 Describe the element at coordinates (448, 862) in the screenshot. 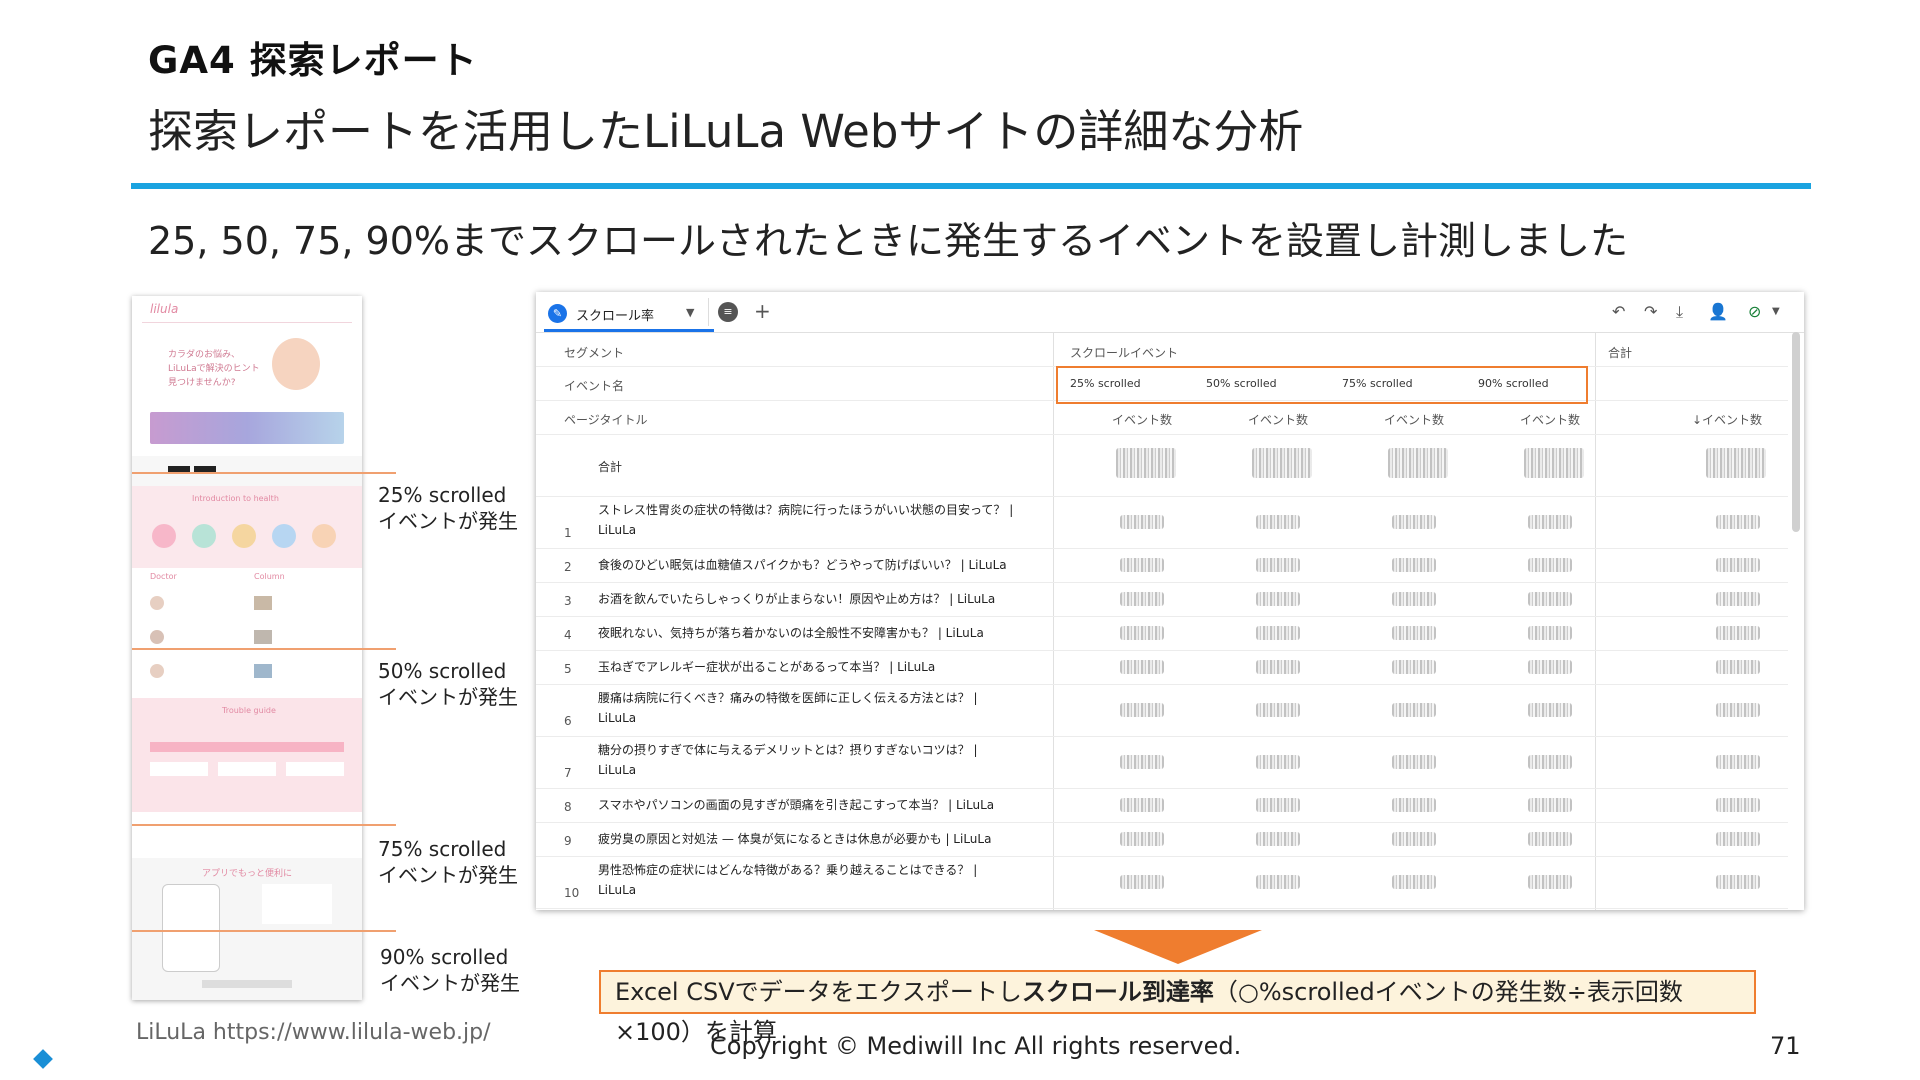

I see `scroll-75-label: 75% scrolled イベントが発生` at that location.